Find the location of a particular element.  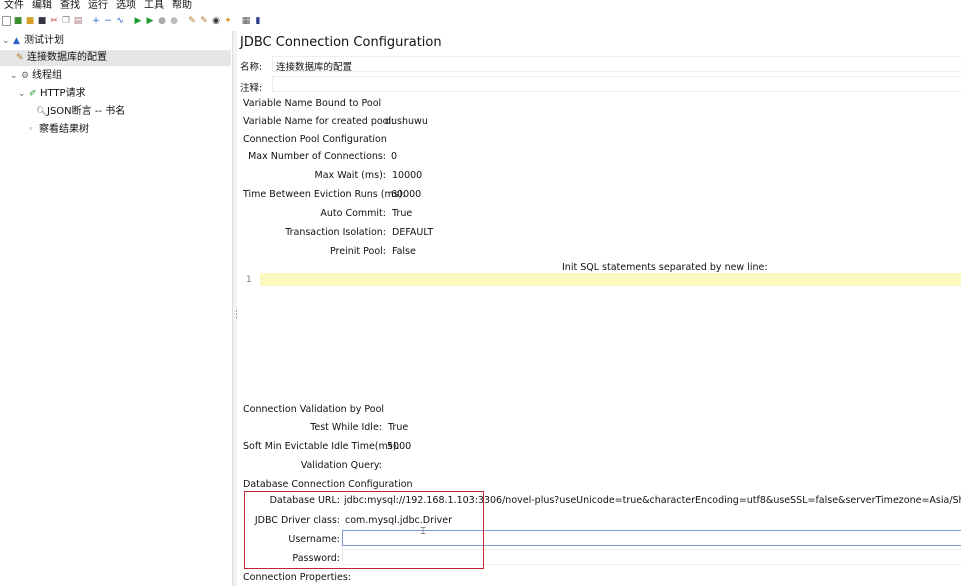

tree-node-test-plan: ⌄ ▲ 测试计划 is located at coordinates (33, 41).